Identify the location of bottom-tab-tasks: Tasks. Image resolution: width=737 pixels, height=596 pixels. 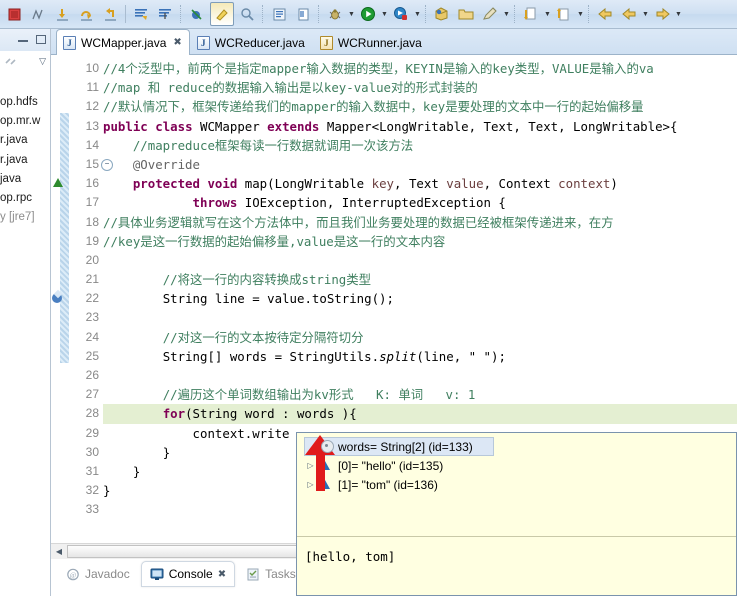
(271, 574).